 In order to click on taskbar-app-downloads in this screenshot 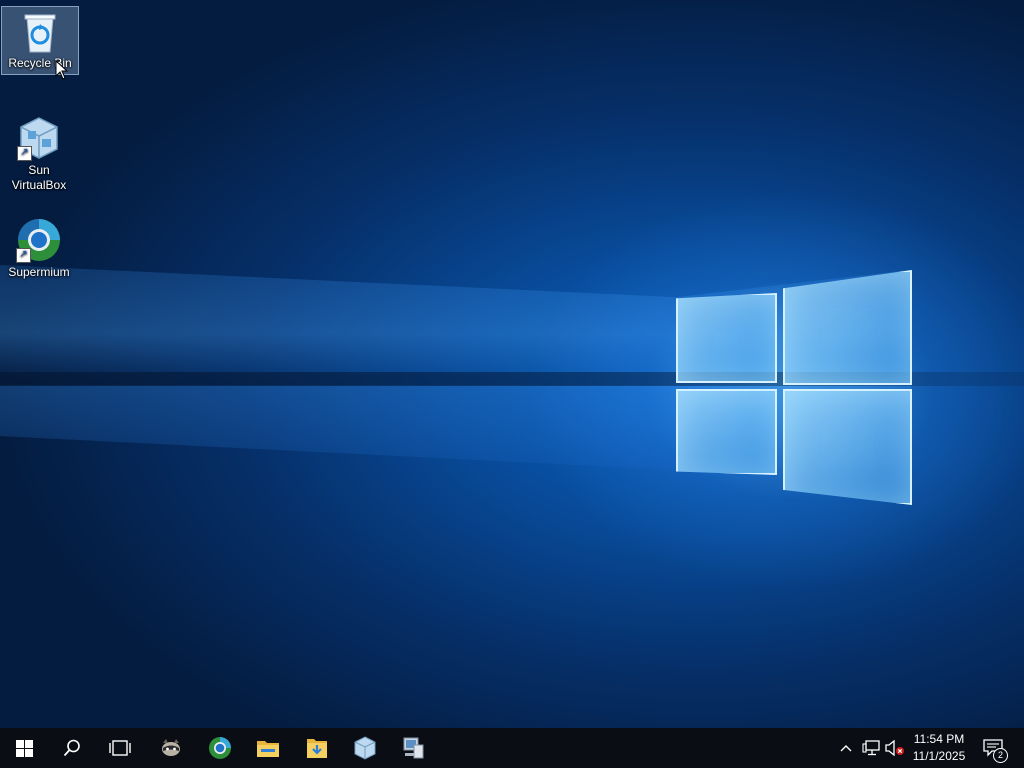, I will do `click(317, 748)`.